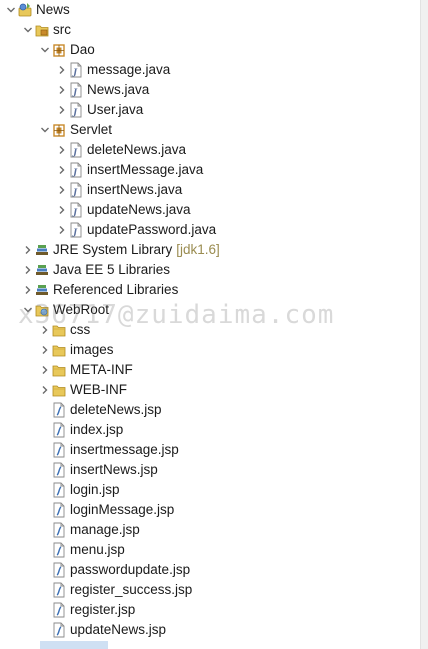 This screenshot has width=428, height=649. Describe the element at coordinates (210, 610) in the screenshot. I see `tree-item: register.jsp` at that location.